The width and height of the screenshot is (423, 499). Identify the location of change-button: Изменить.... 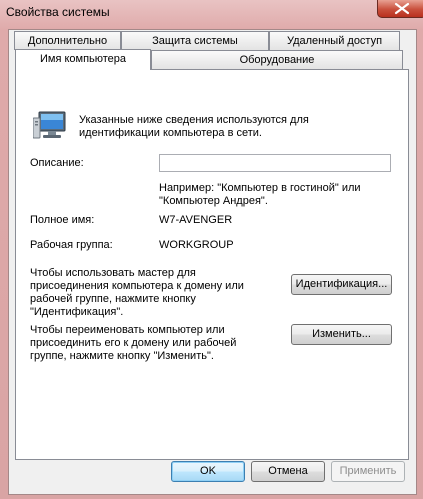
(341, 334).